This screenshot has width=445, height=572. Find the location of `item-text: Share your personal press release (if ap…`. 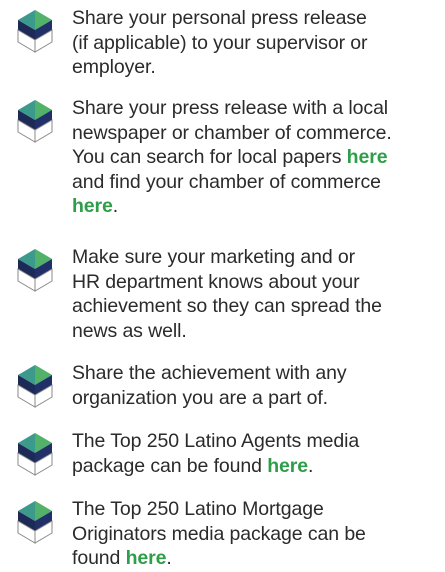

item-text: Share your personal press release (if ap… is located at coordinates (220, 42).